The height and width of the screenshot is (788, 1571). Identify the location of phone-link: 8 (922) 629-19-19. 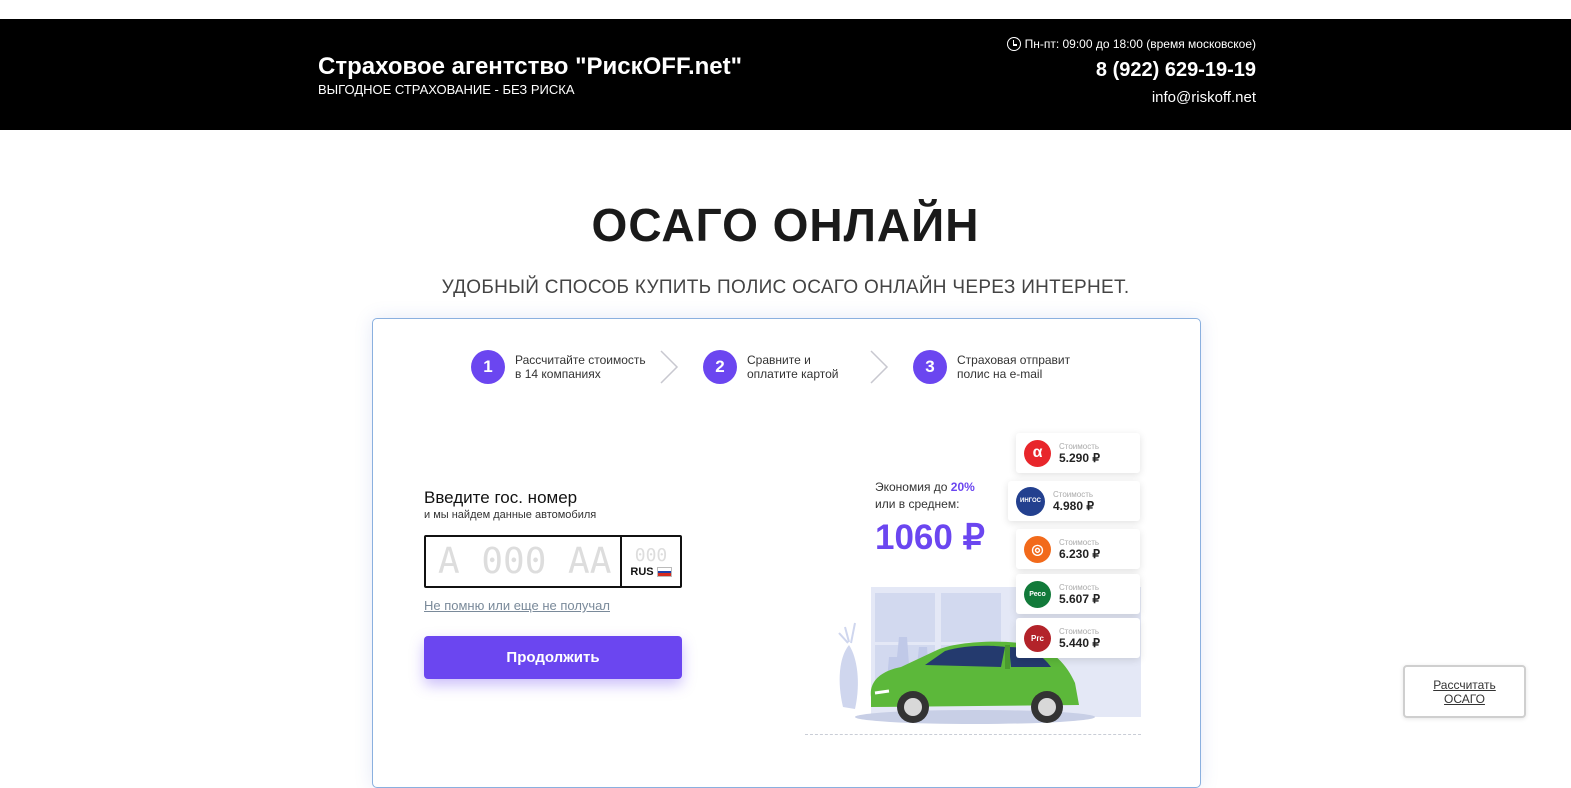
(1176, 70).